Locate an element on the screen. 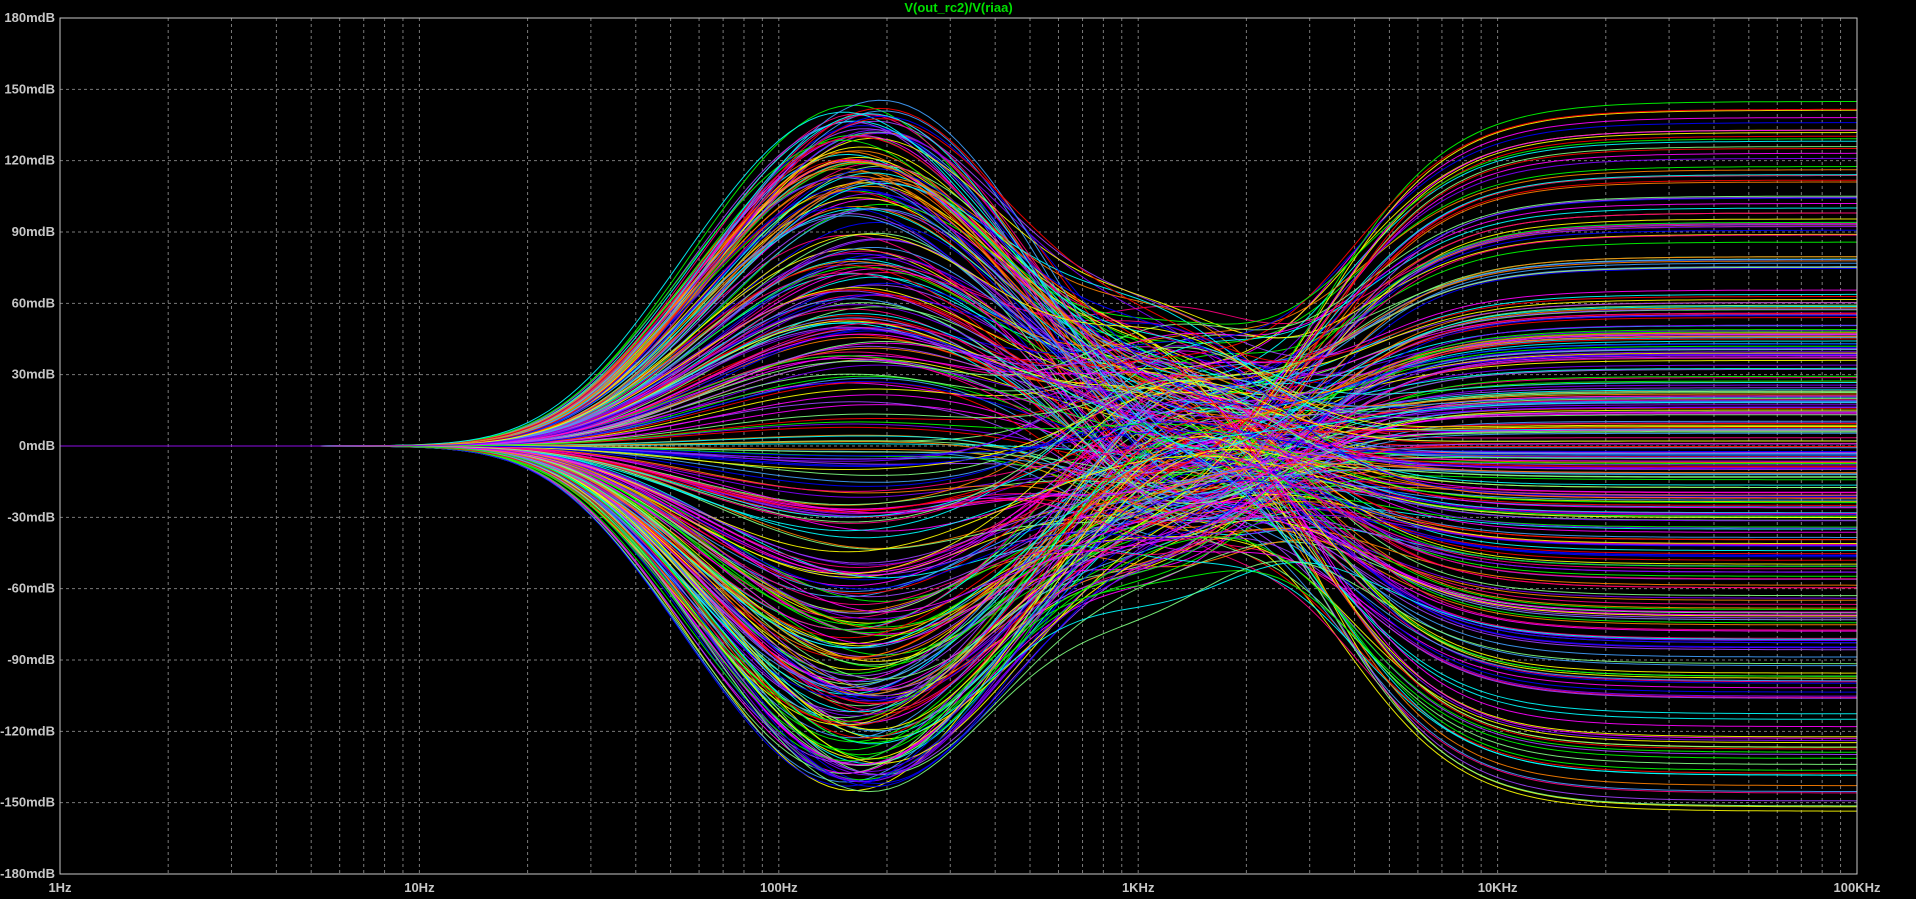 This screenshot has width=1916, height=899. x-tick-label: 1KHz is located at coordinates (1138, 887).